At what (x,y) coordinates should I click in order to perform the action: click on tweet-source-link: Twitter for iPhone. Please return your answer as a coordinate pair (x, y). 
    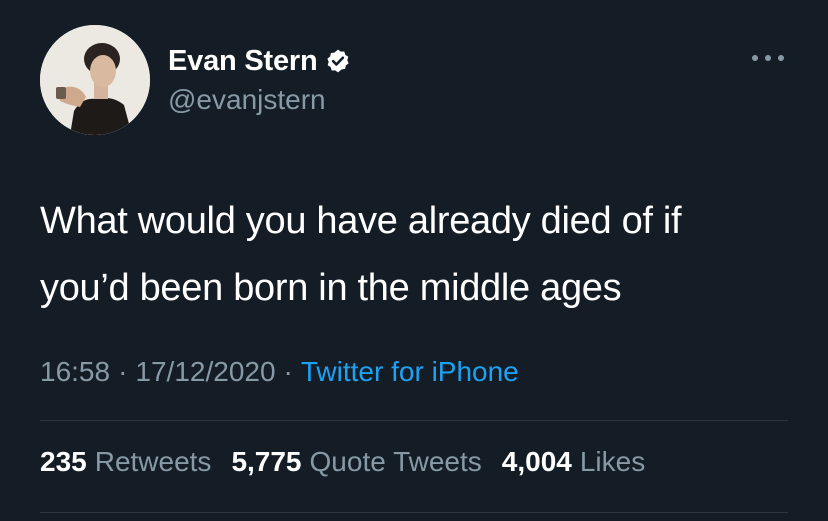
    Looking at the image, I should click on (410, 371).